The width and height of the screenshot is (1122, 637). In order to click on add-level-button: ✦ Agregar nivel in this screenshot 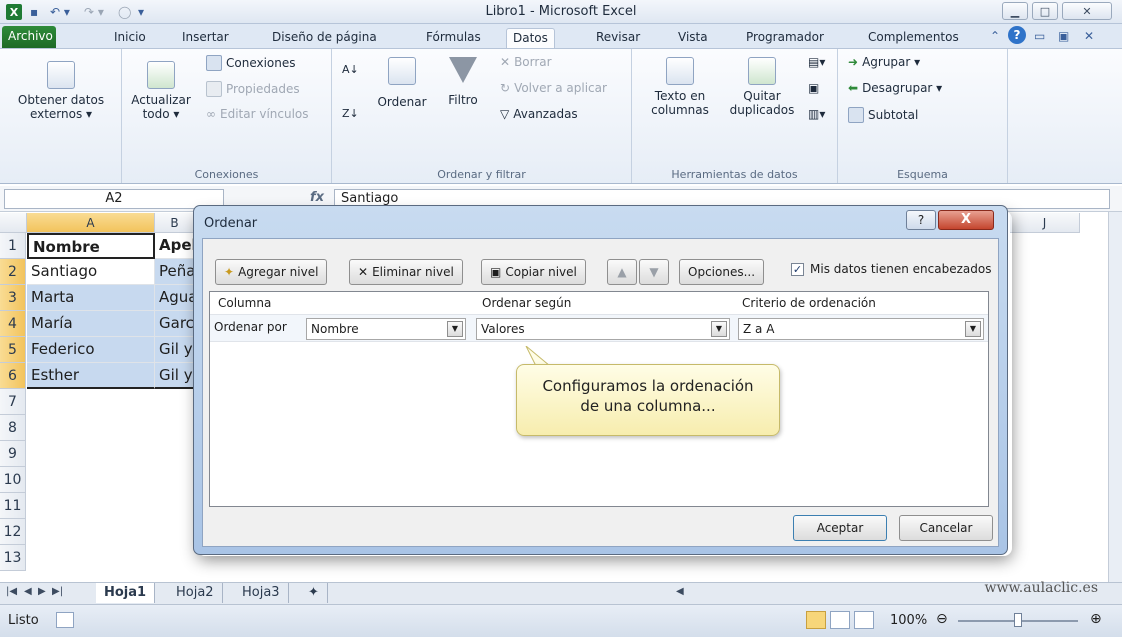, I will do `click(271, 272)`.